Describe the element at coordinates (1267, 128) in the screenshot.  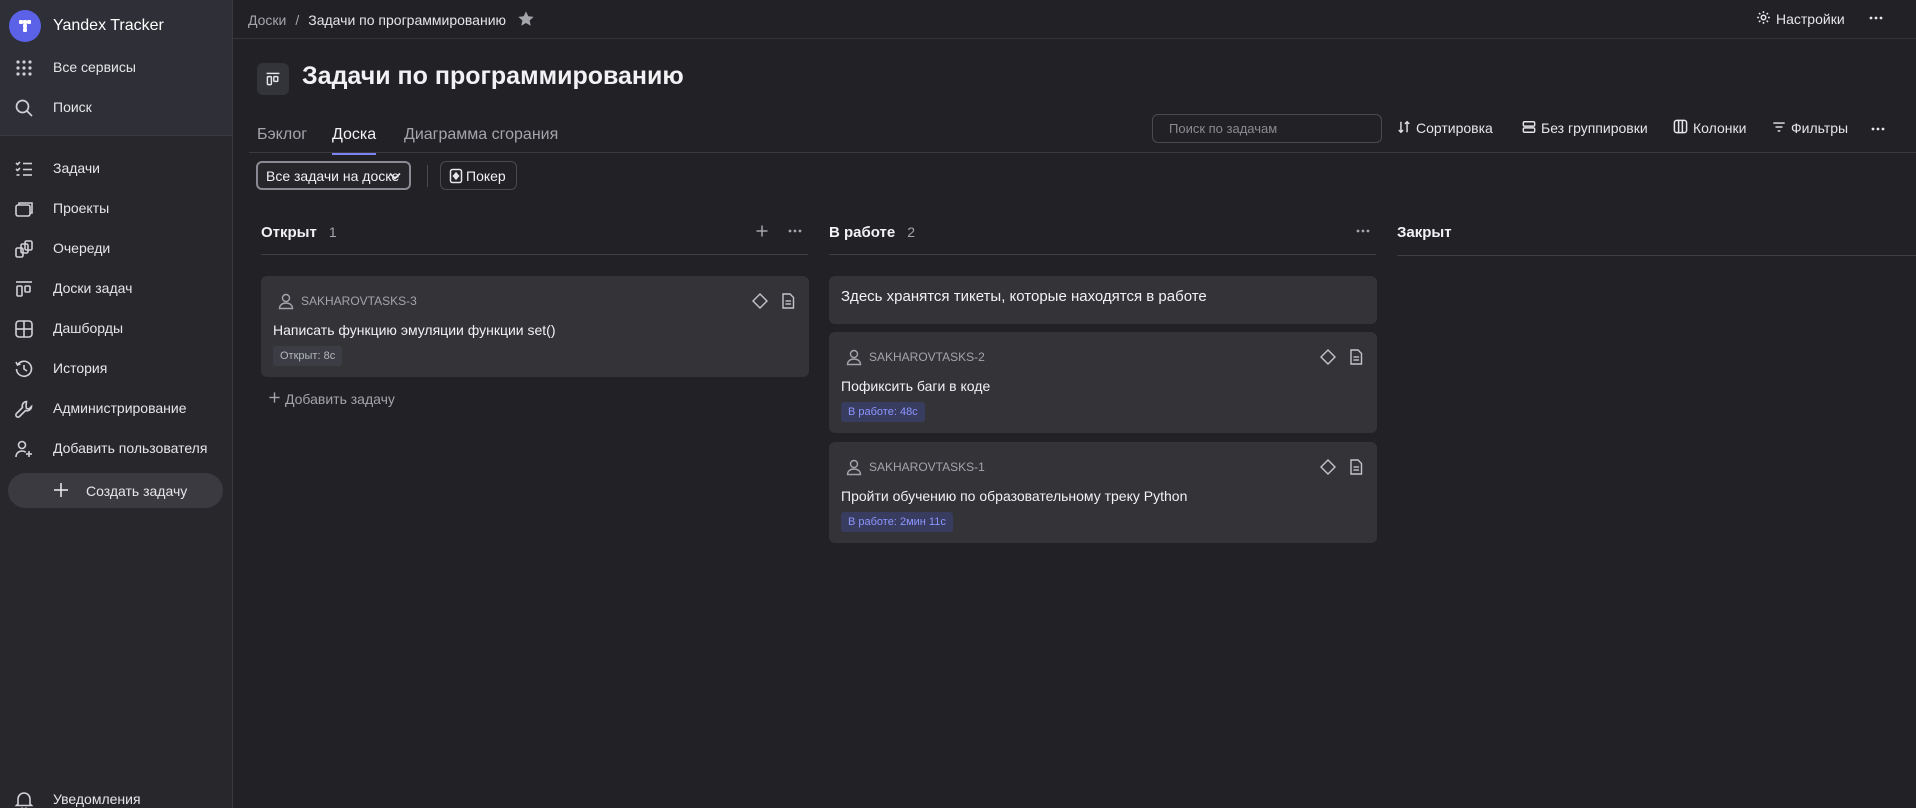
I see `task-search-input` at that location.